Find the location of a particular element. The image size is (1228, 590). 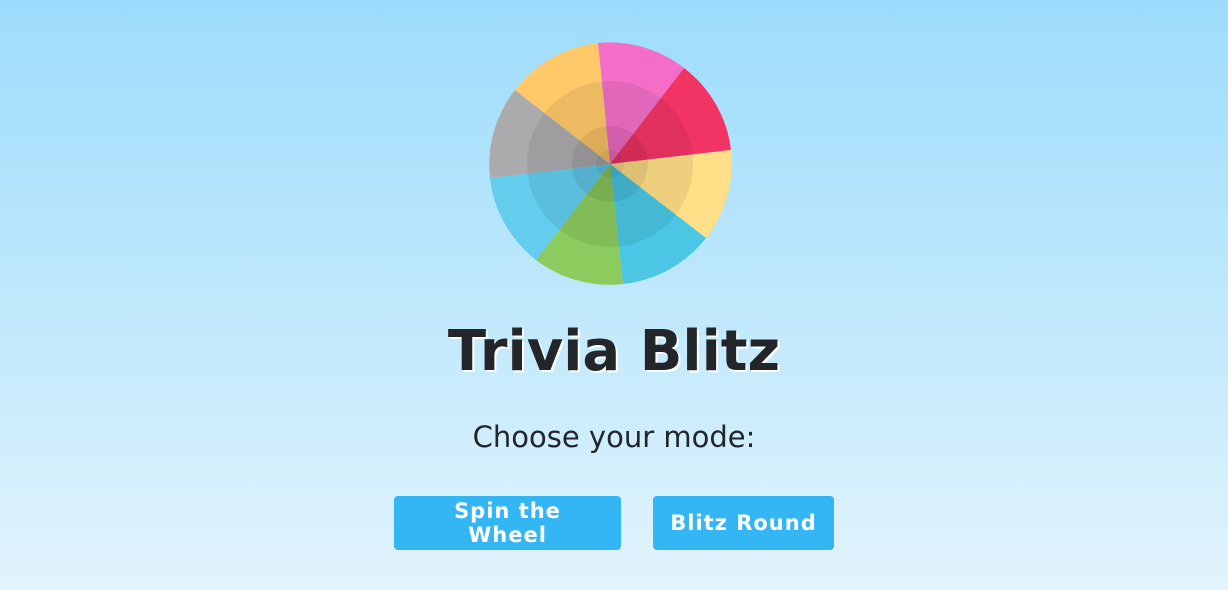

mode-buttons: Spin the Wheel Blitz Round is located at coordinates (614, 523).